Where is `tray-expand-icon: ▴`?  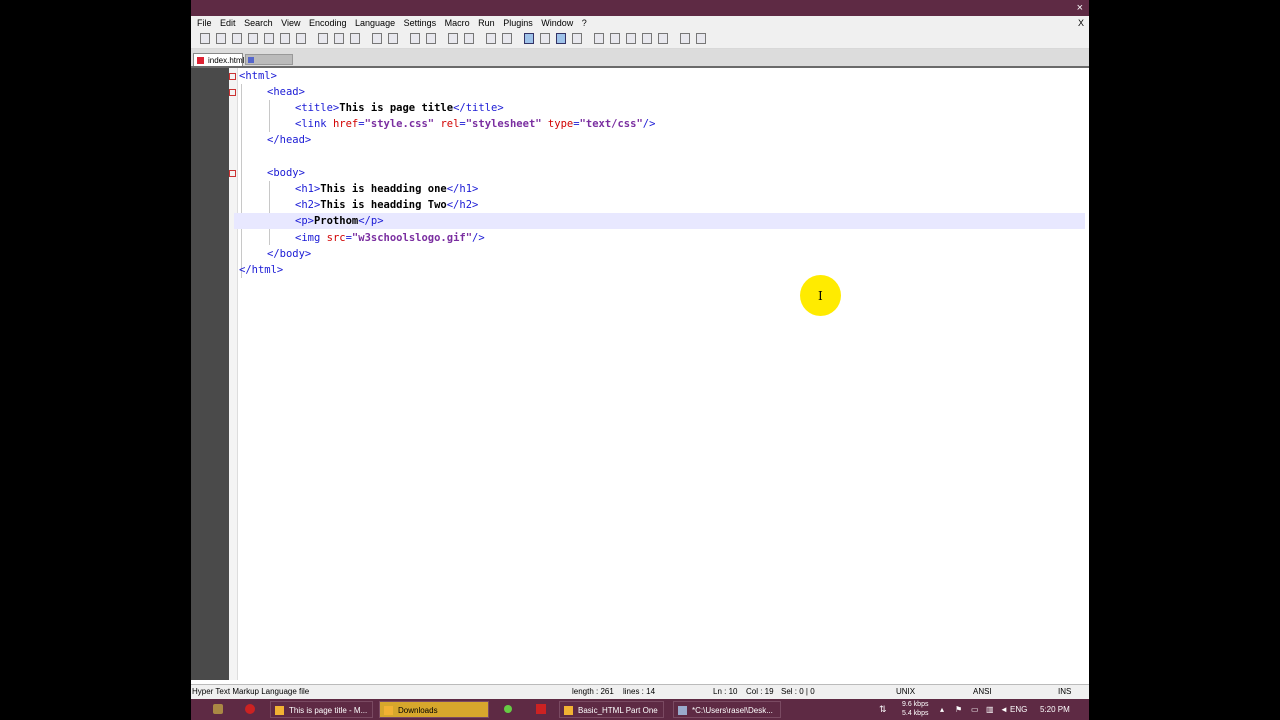 tray-expand-icon: ▴ is located at coordinates (942, 709).